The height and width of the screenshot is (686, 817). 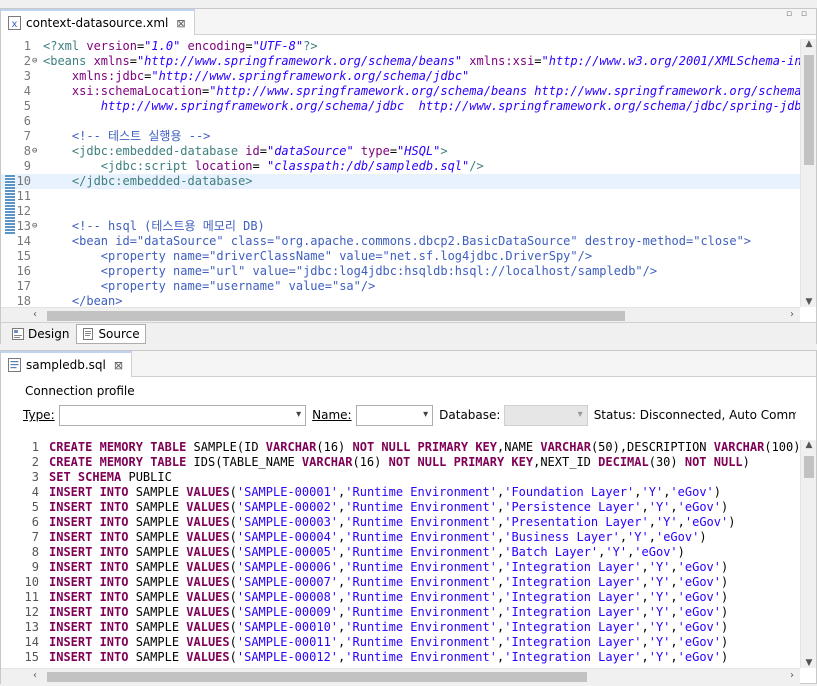 I want to click on xml-horizontal-scrollbar: ‹ ›, so click(x=400, y=315).